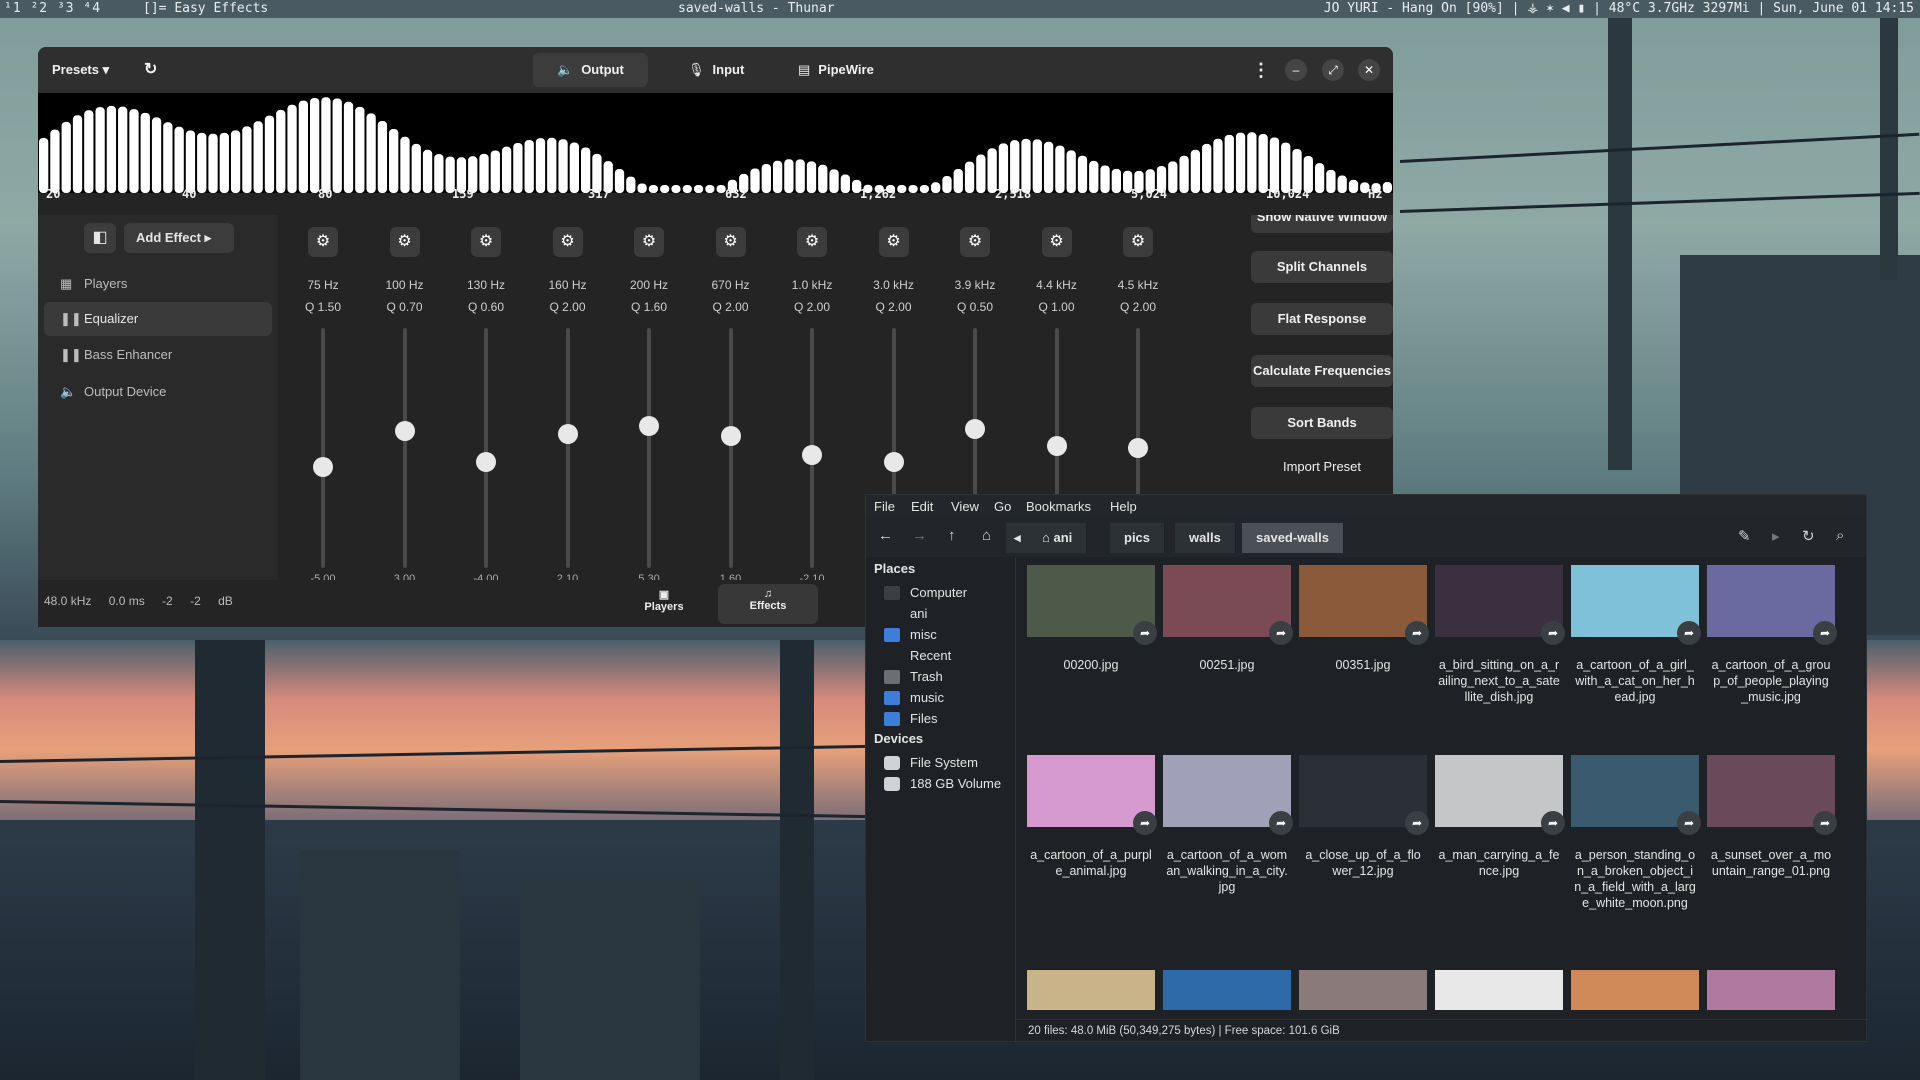 The image size is (1920, 1080). I want to click on file-item: ➦ a_close_up_of_a_flower_12.jpg, so click(1363, 817).